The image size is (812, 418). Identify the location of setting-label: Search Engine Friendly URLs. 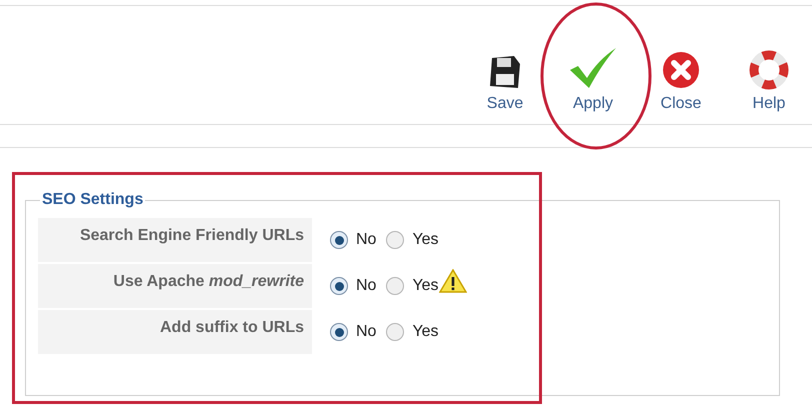
(175, 240).